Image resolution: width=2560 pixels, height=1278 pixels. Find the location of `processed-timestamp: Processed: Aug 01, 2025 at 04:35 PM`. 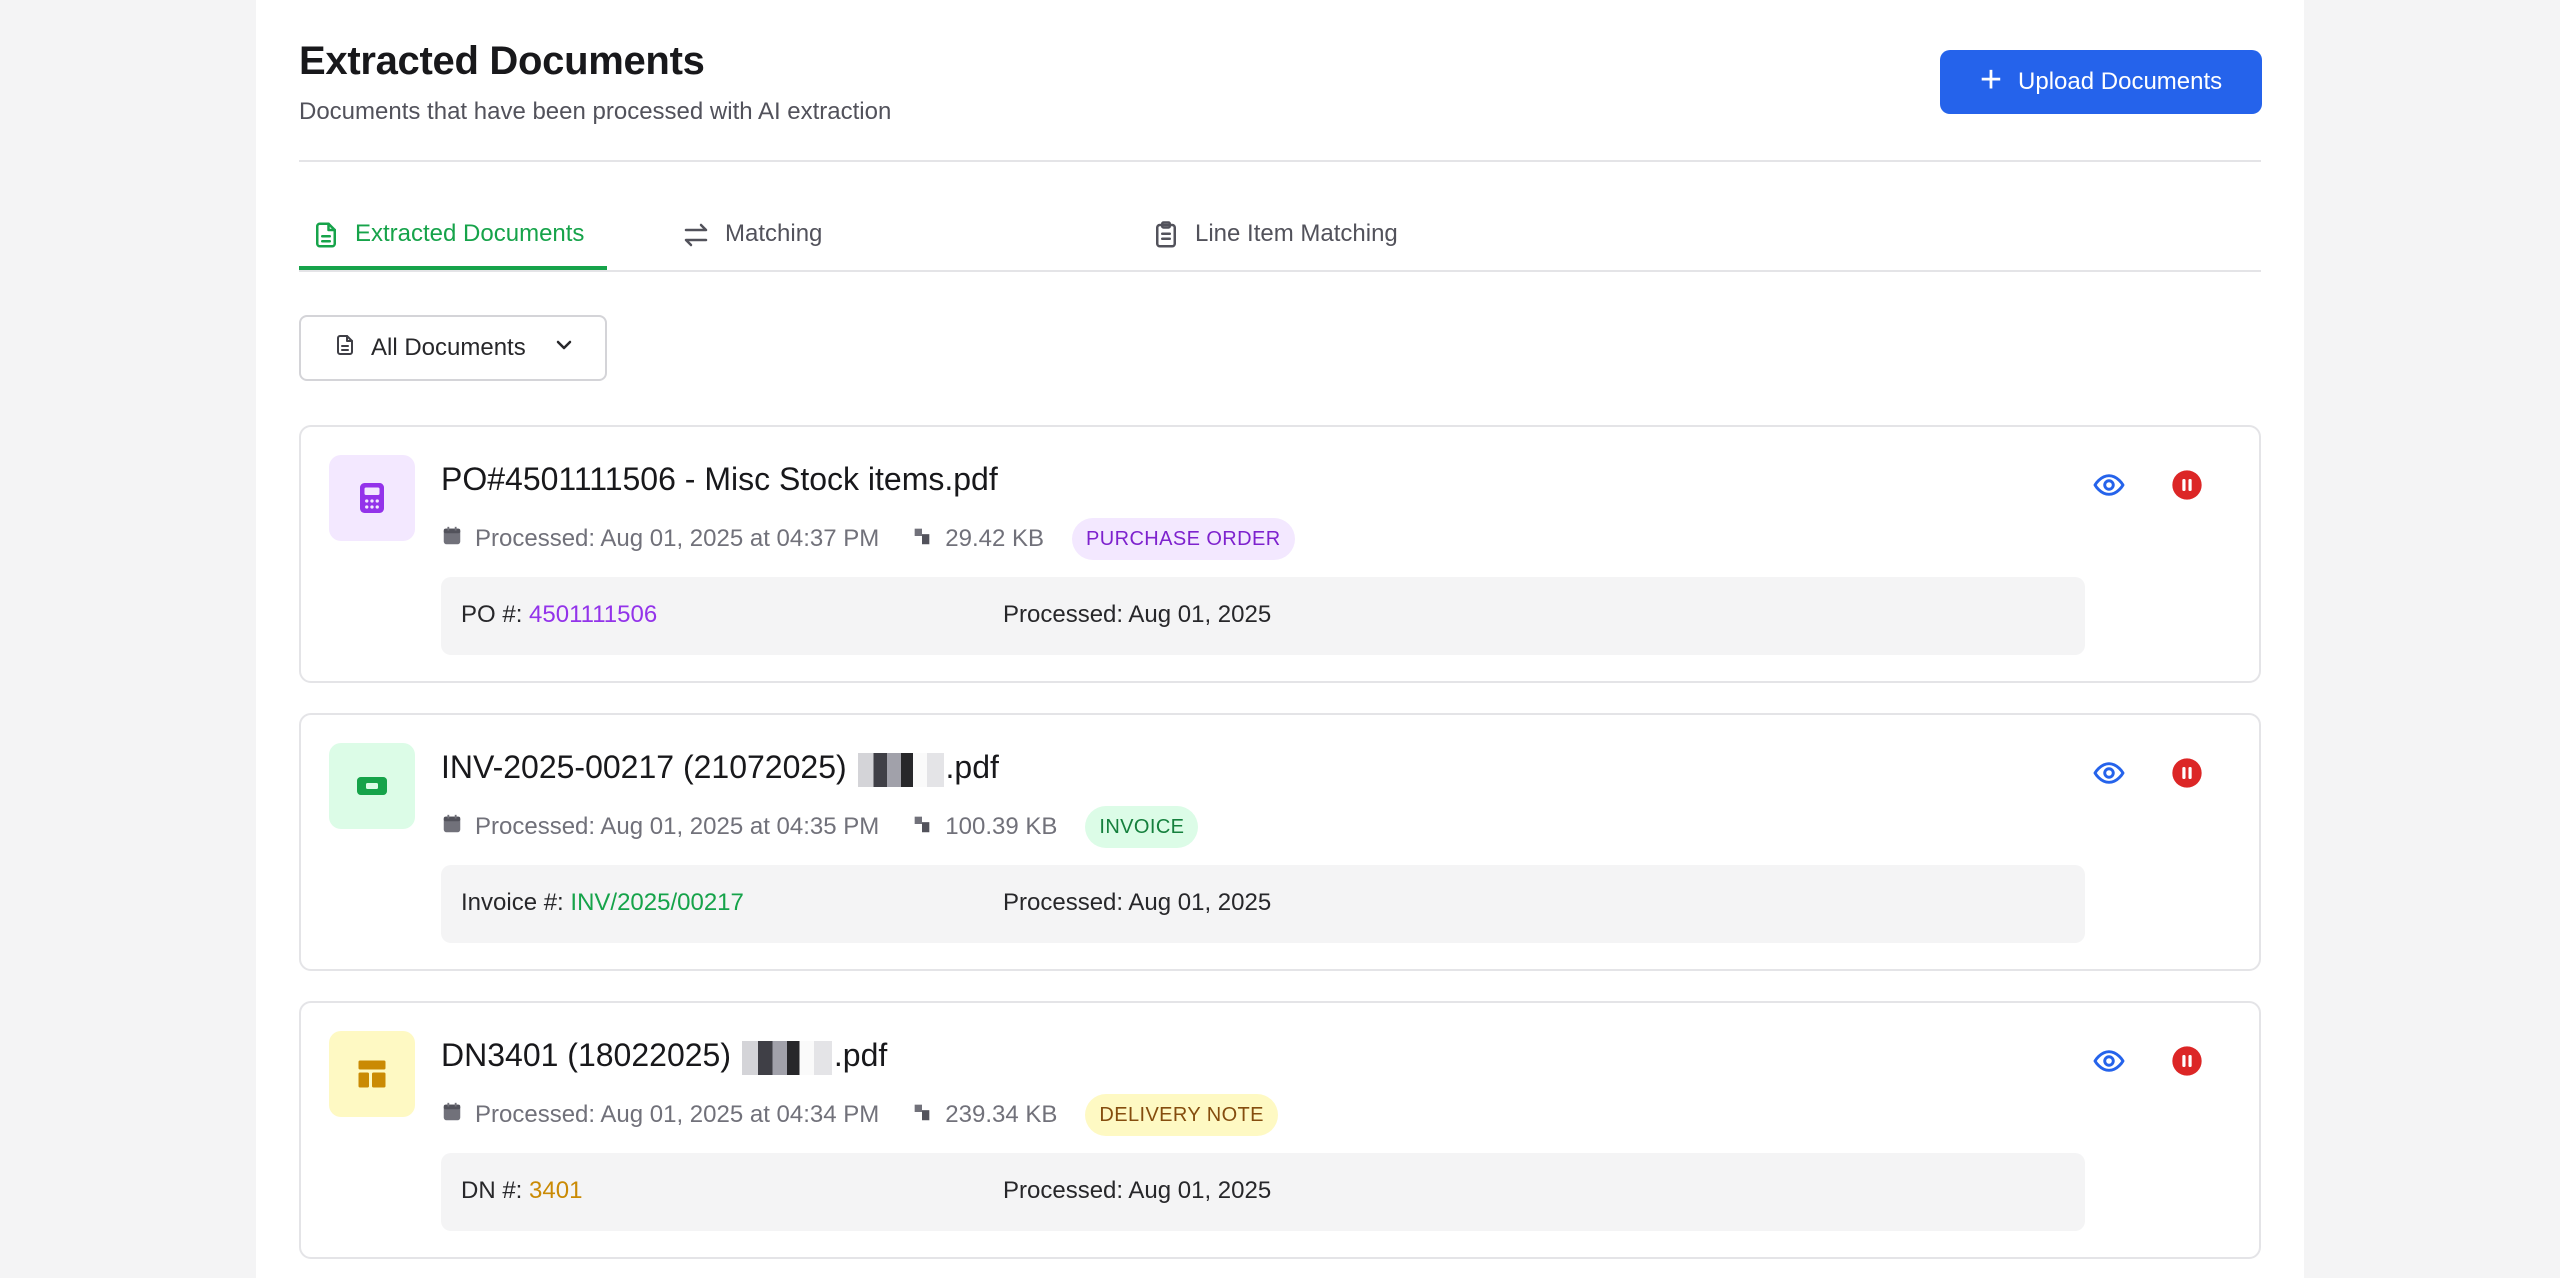

processed-timestamp: Processed: Aug 01, 2025 at 04:35 PM is located at coordinates (677, 826).